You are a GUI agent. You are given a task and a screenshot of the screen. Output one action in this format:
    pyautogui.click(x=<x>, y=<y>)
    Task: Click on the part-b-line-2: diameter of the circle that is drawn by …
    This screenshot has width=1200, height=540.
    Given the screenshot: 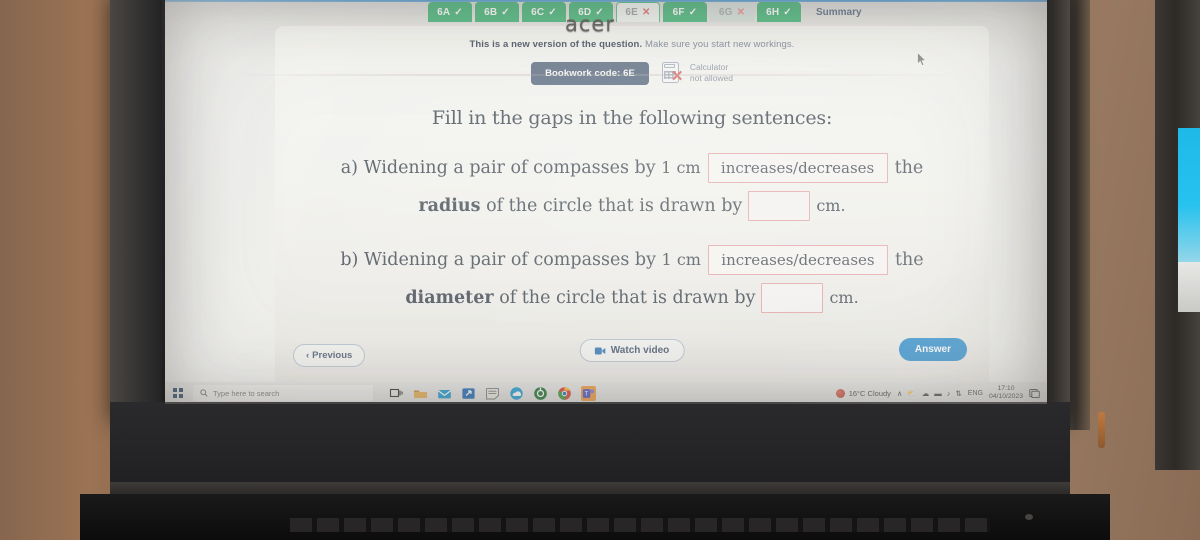 What is the action you would take?
    pyautogui.click(x=632, y=298)
    